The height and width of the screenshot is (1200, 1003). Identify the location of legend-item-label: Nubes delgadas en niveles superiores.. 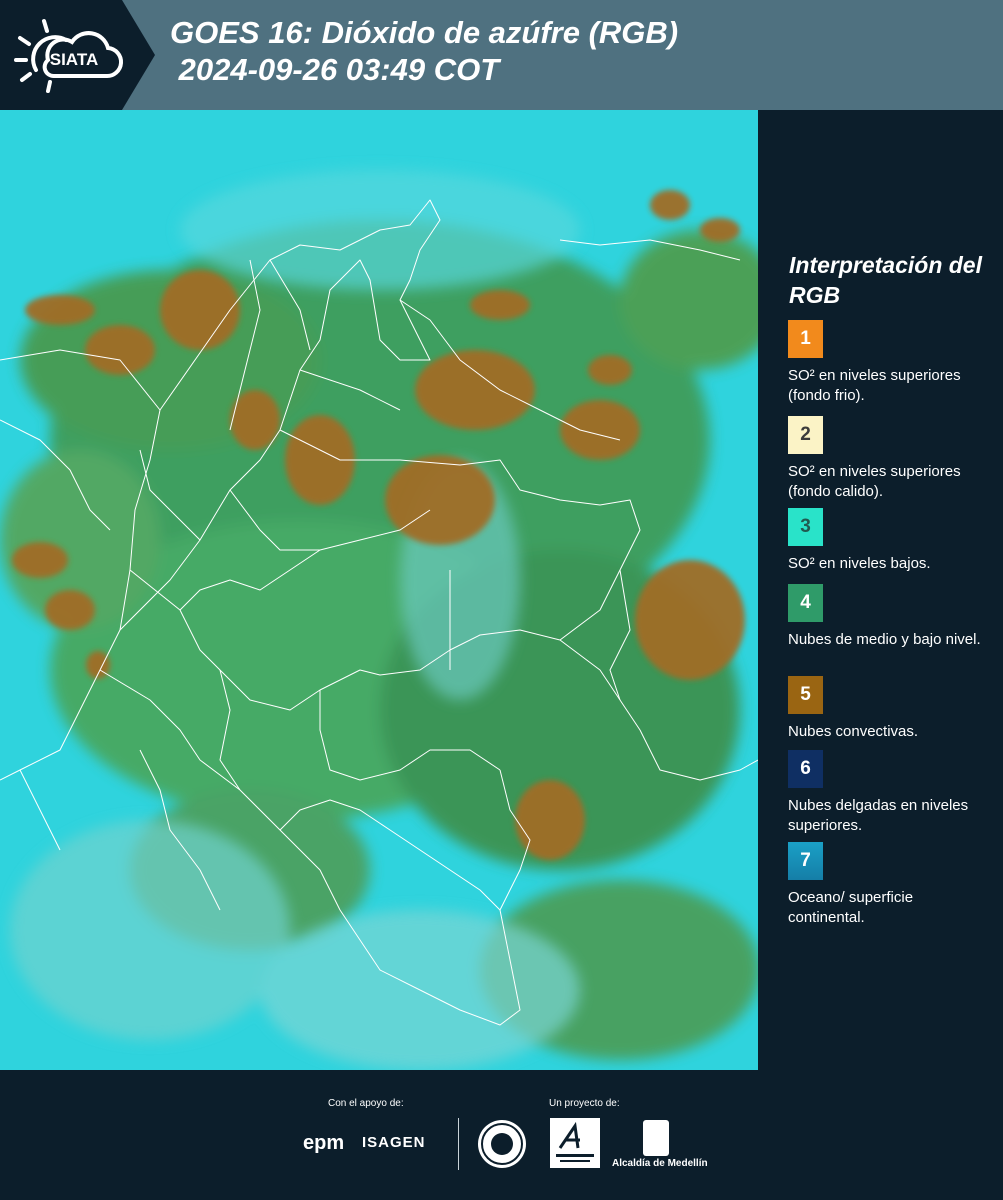
(878, 815).